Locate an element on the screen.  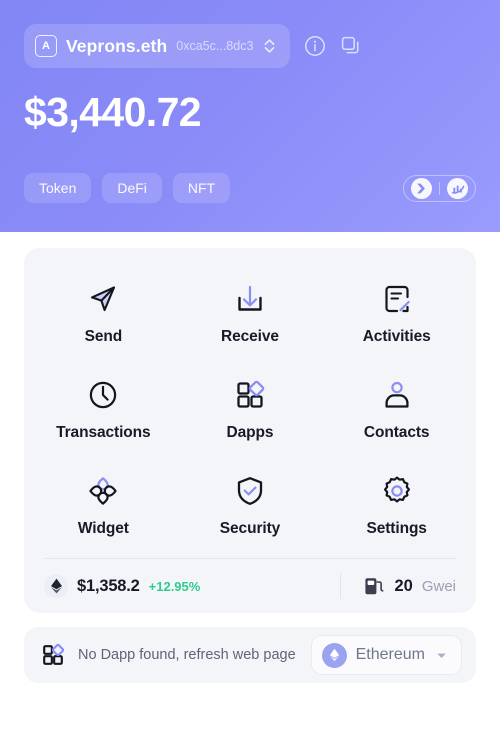
chevron-down-icon is located at coordinates (441, 655).